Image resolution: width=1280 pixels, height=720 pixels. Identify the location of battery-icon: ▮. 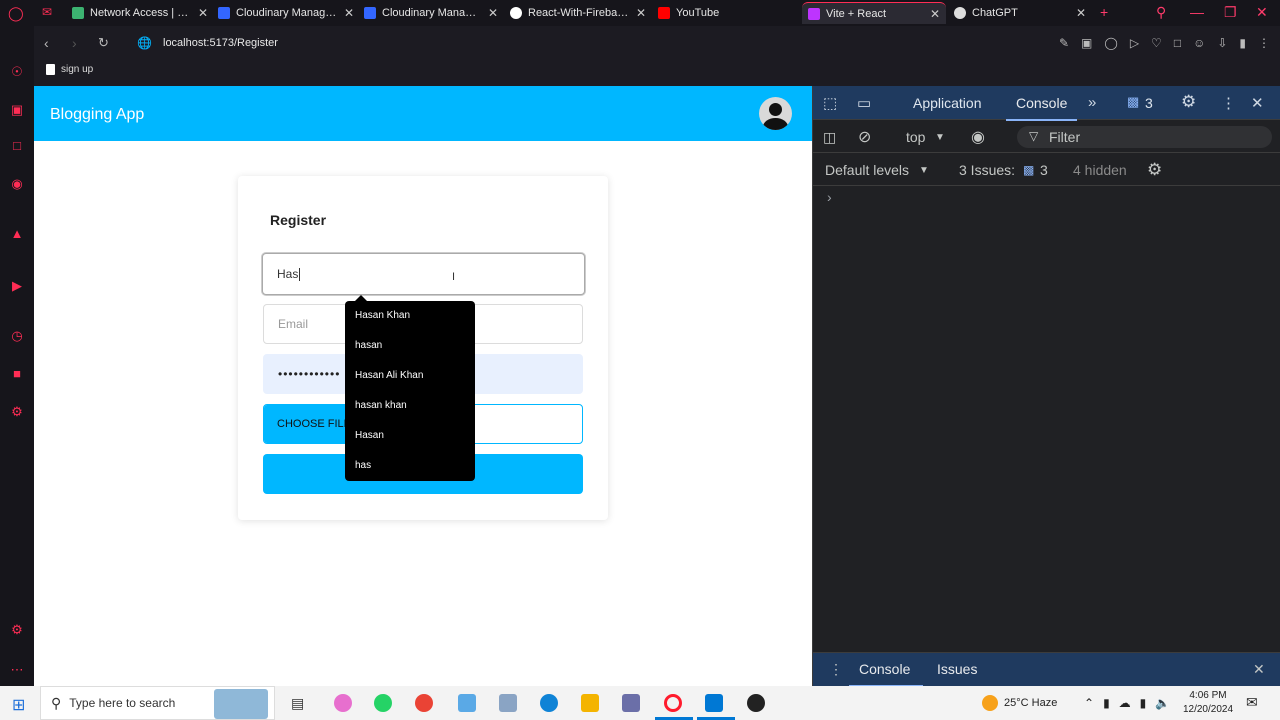
(1242, 43).